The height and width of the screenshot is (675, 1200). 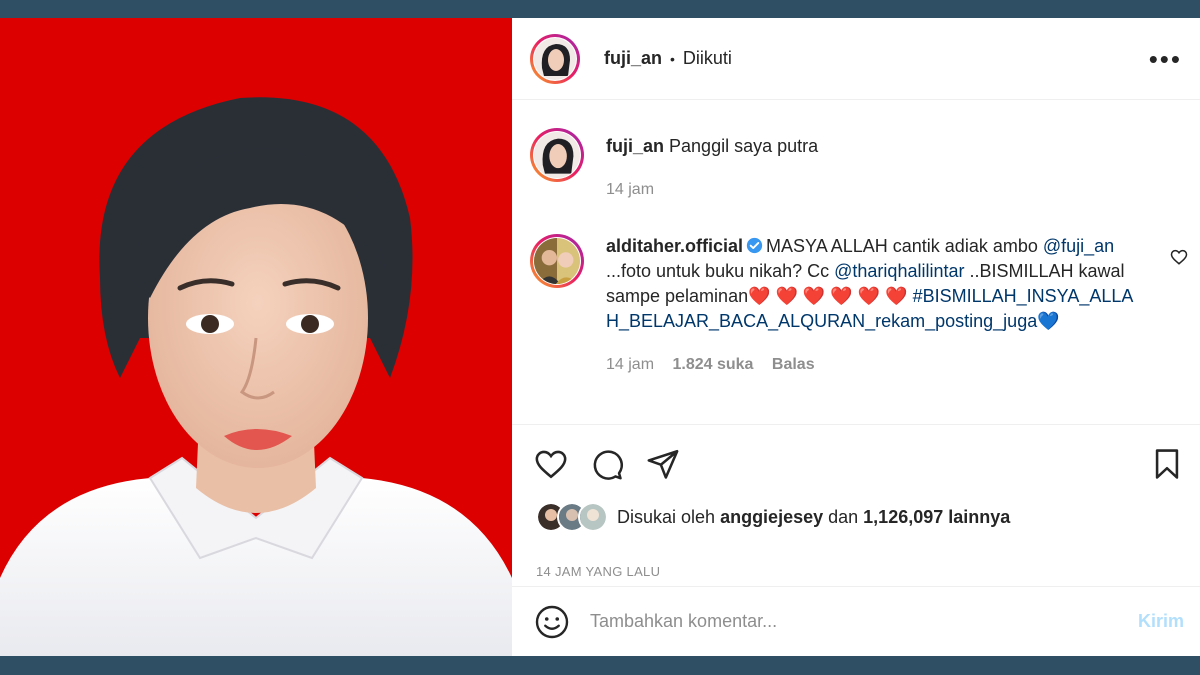 What do you see at coordinates (707, 58) in the screenshot?
I see `follow-status-button: Diikuti` at bounding box center [707, 58].